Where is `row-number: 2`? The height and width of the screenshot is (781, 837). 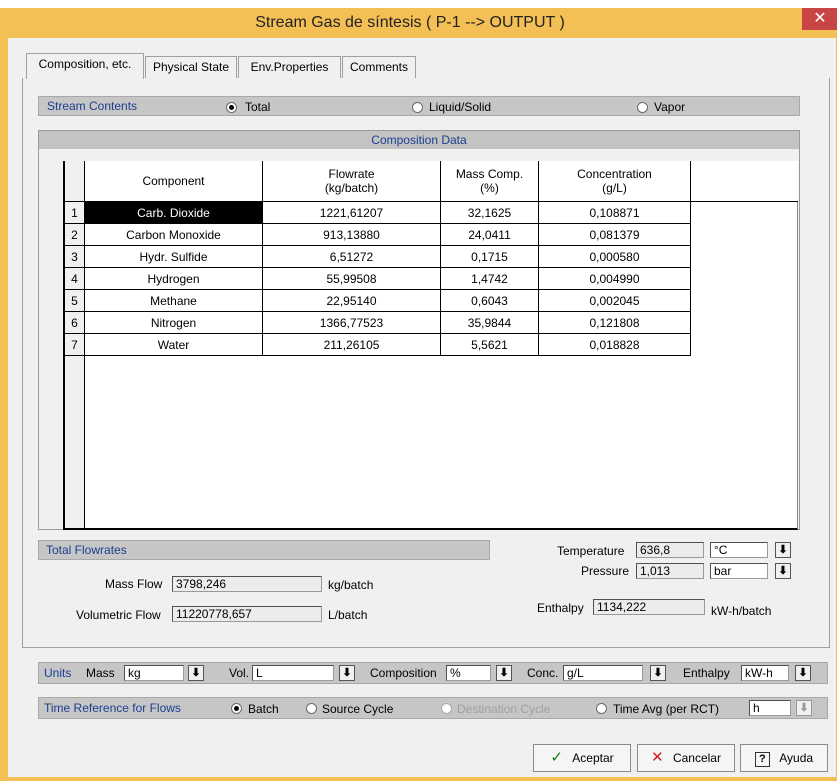
row-number: 2 is located at coordinates (75, 235).